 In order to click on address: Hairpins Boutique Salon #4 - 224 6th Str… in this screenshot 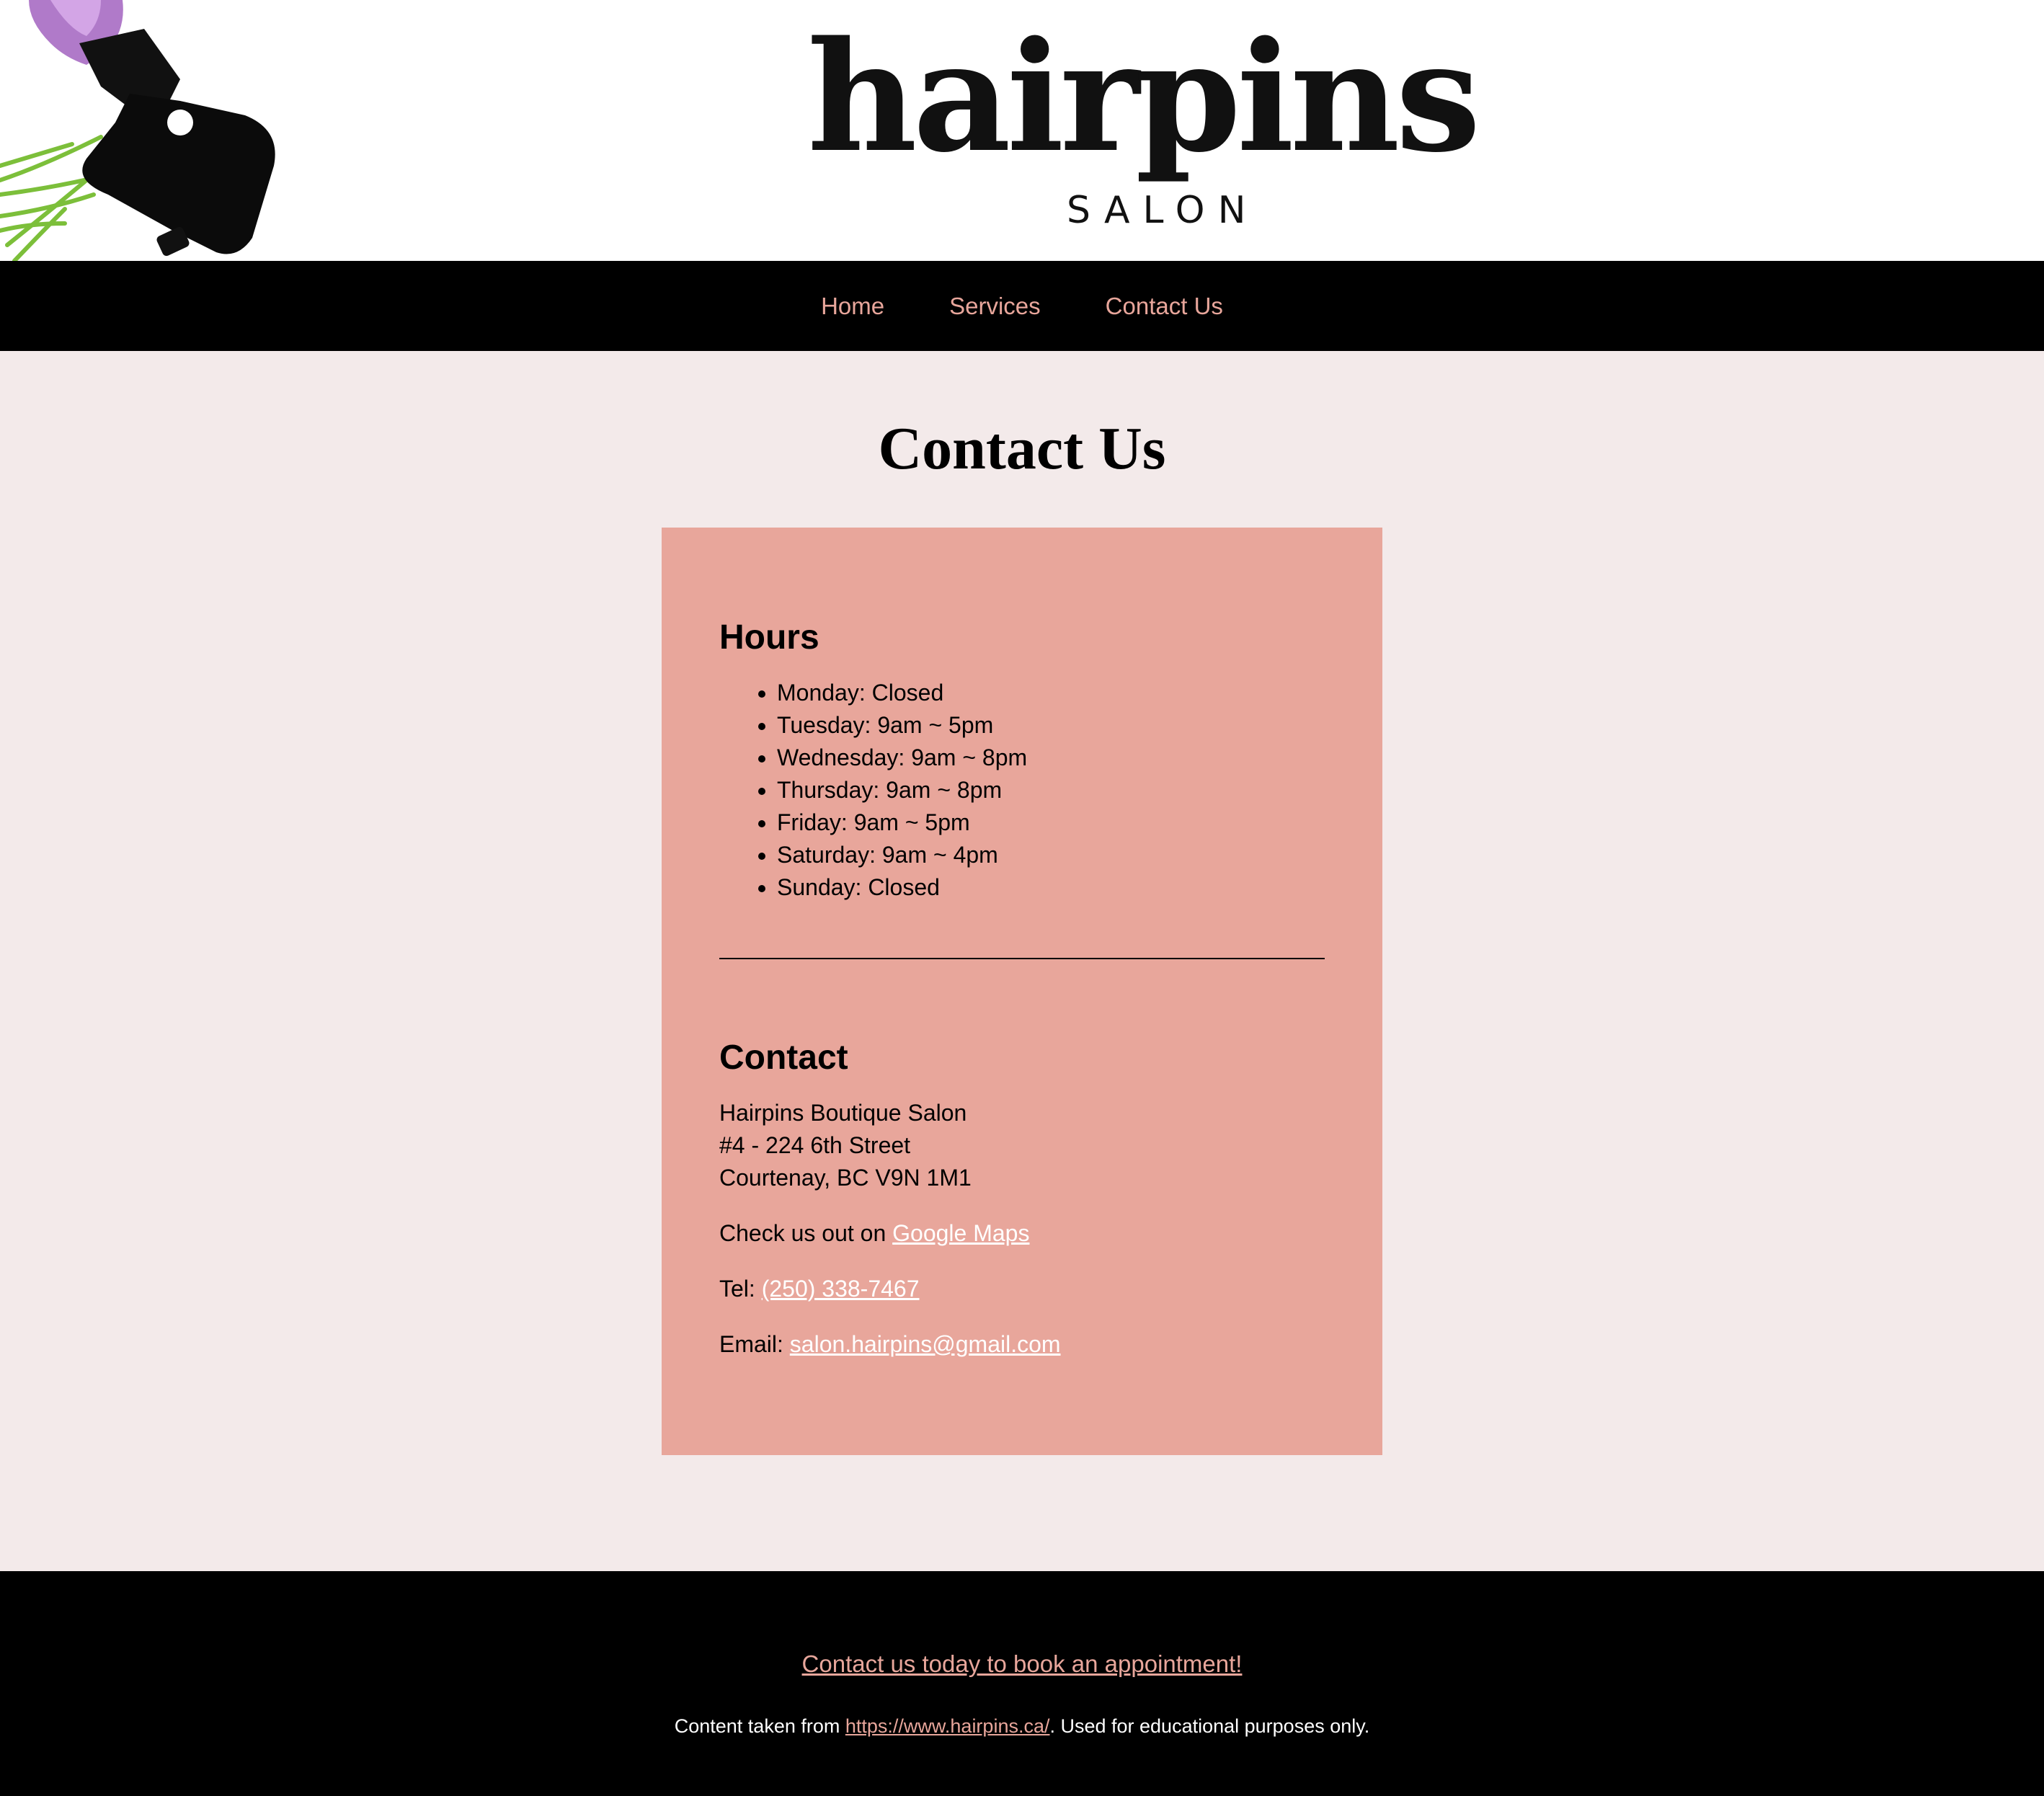, I will do `click(890, 1145)`.